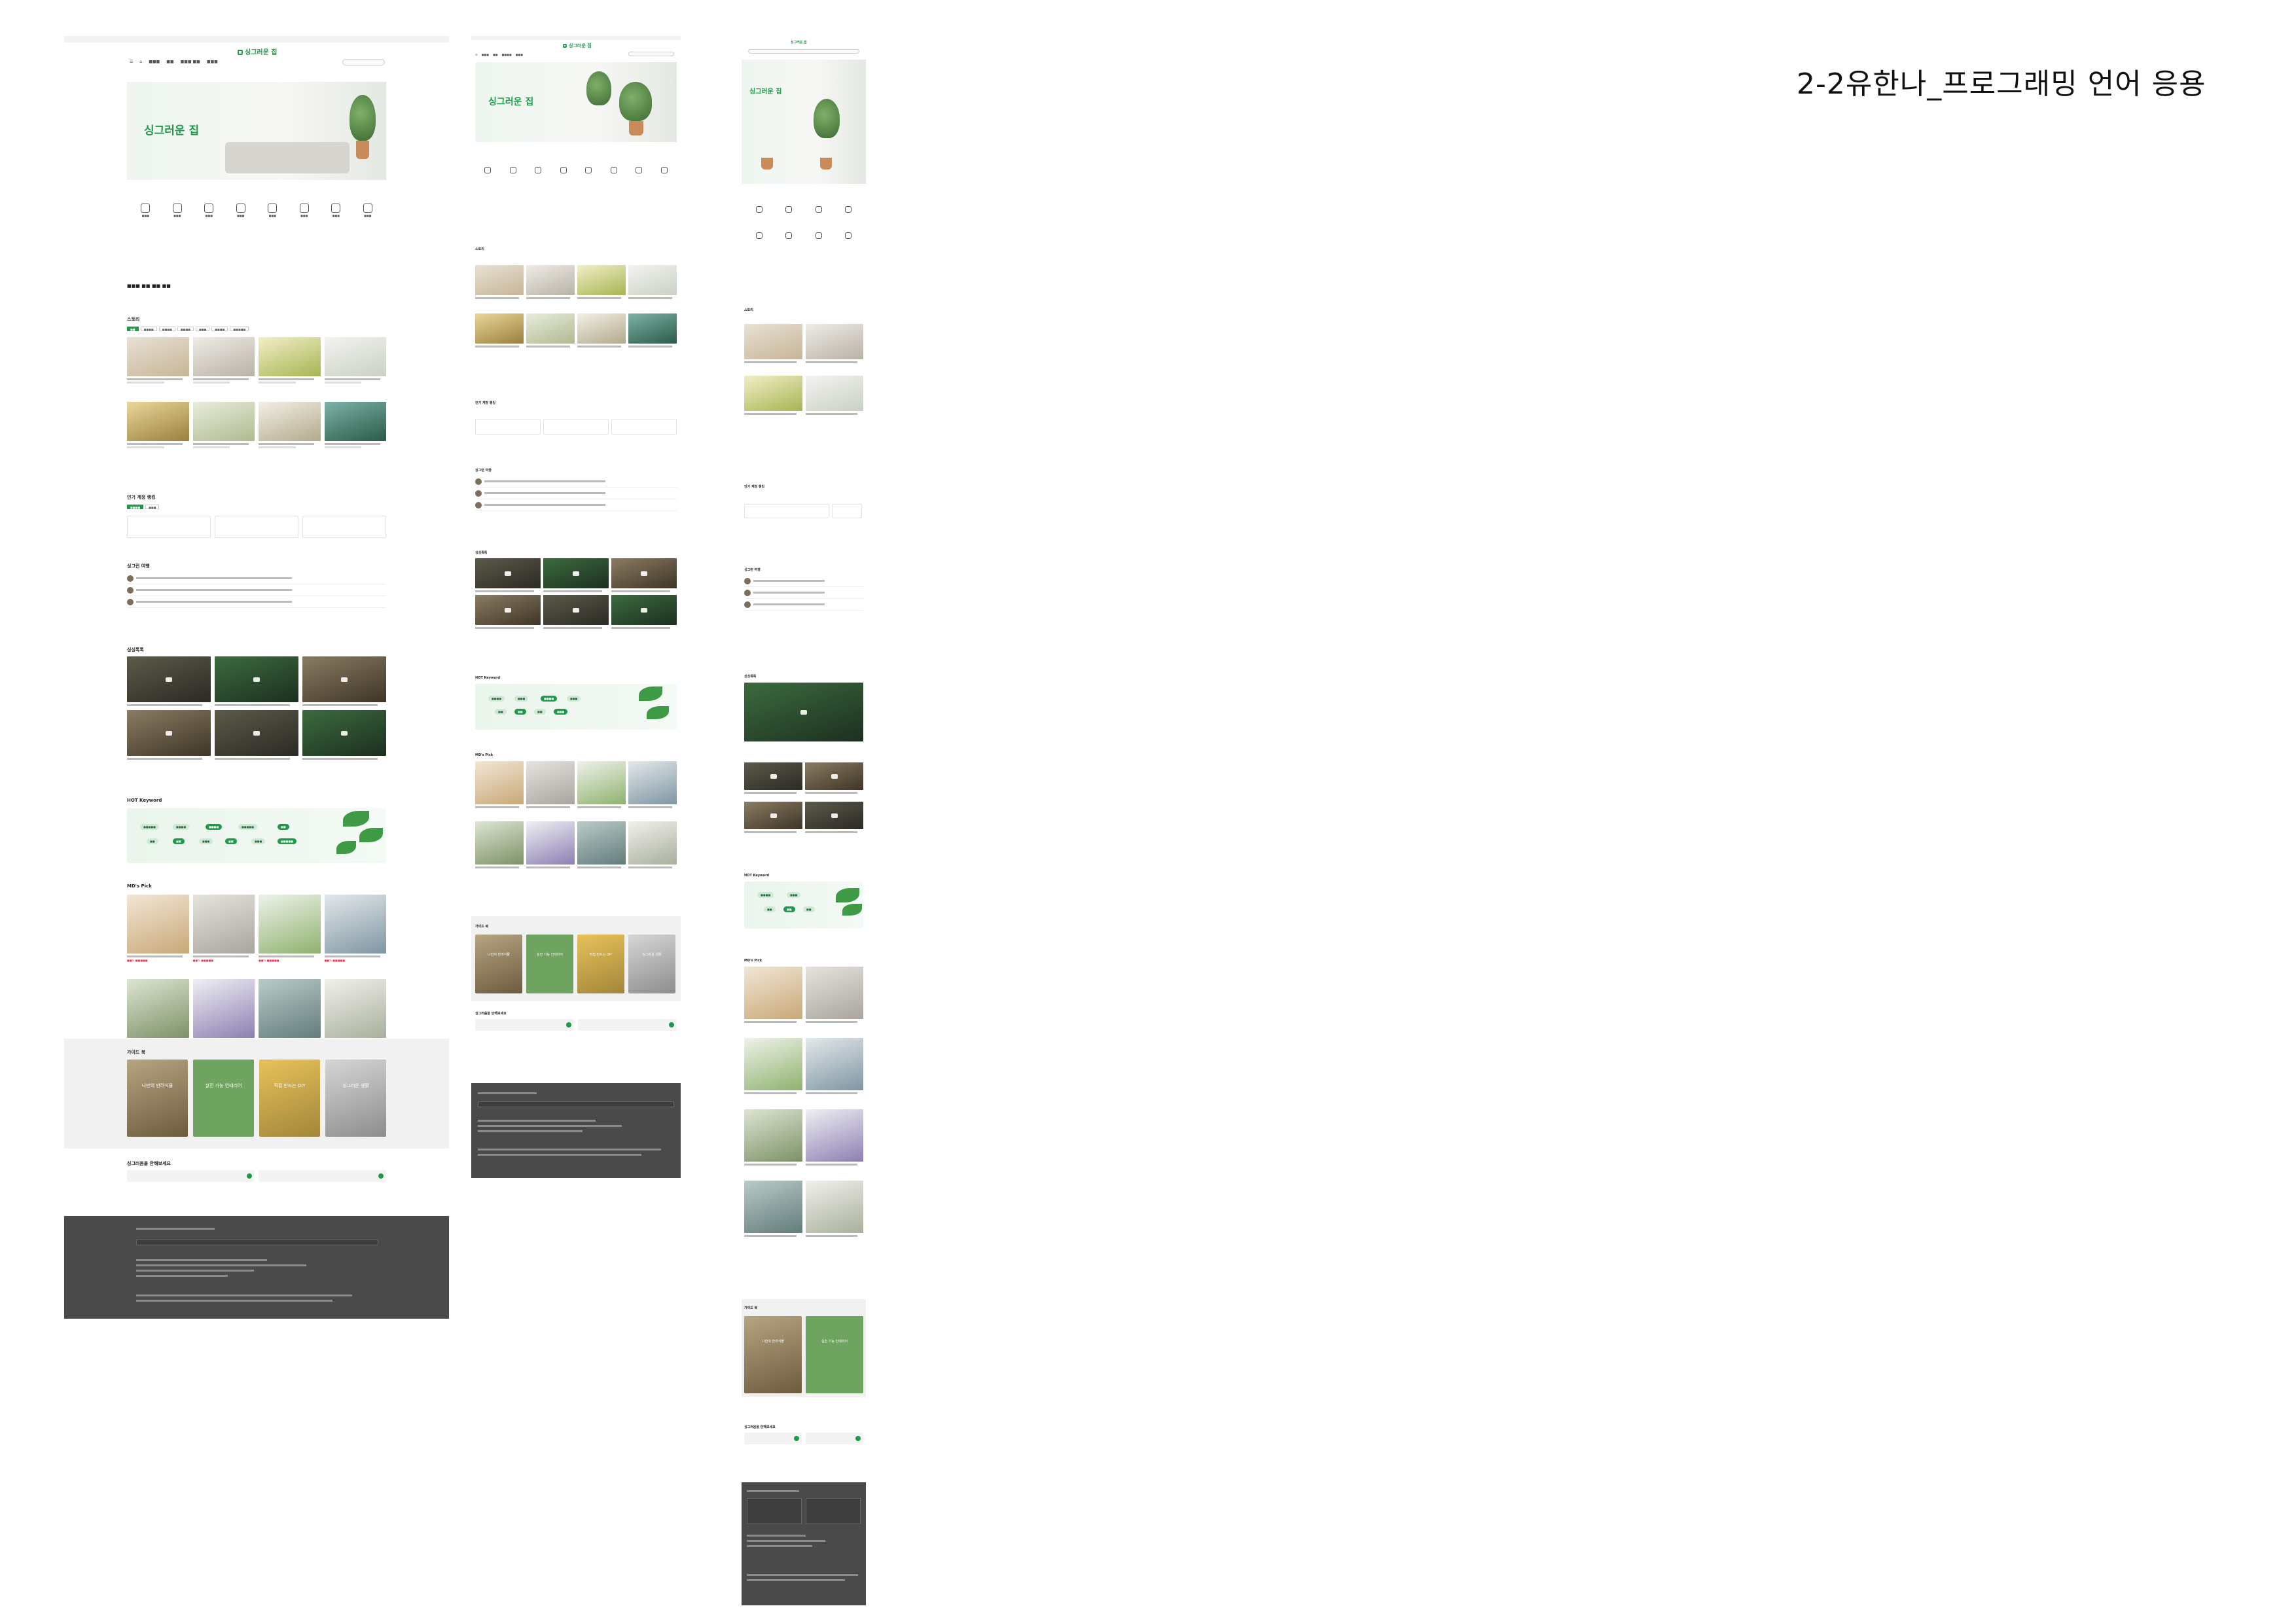 The height and width of the screenshot is (1623, 2296). Describe the element at coordinates (803, 210) in the screenshot. I see `mobile-category-icons-row1` at that location.